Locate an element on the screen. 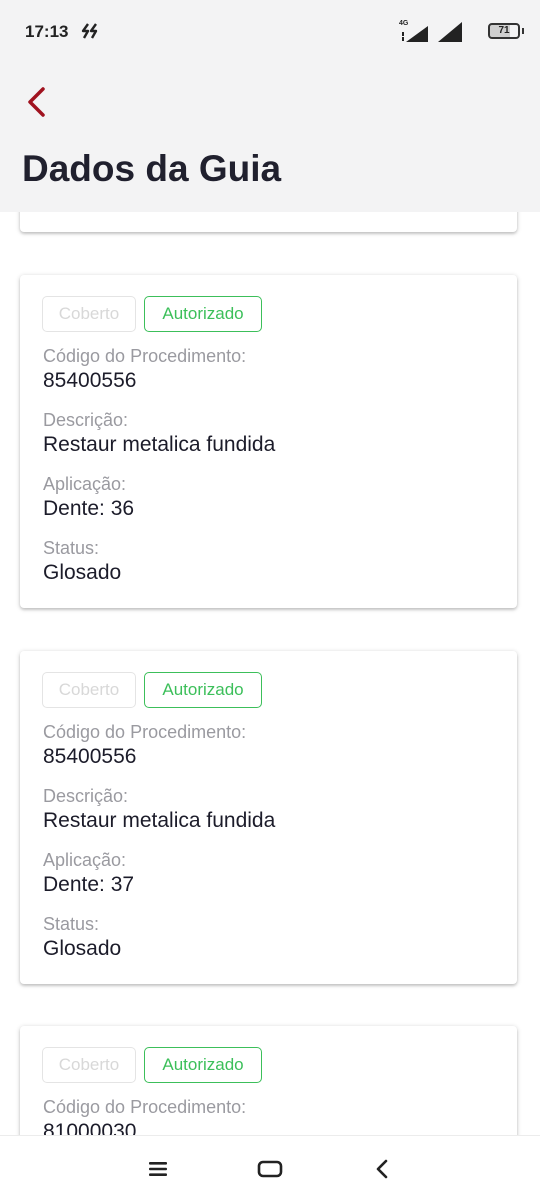 This screenshot has width=540, height=1200. system-back-button is located at coordinates (382, 1169).